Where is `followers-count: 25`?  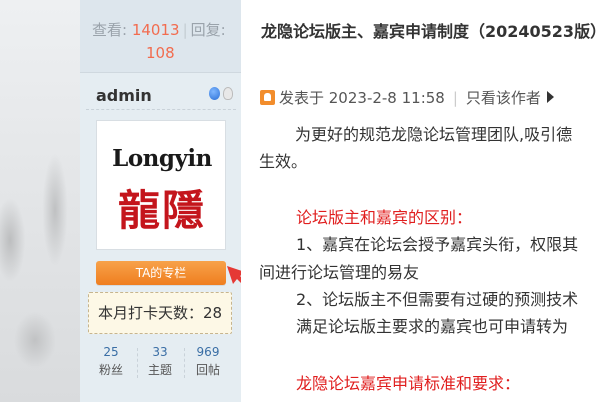
followers-count: 25 is located at coordinates (111, 352).